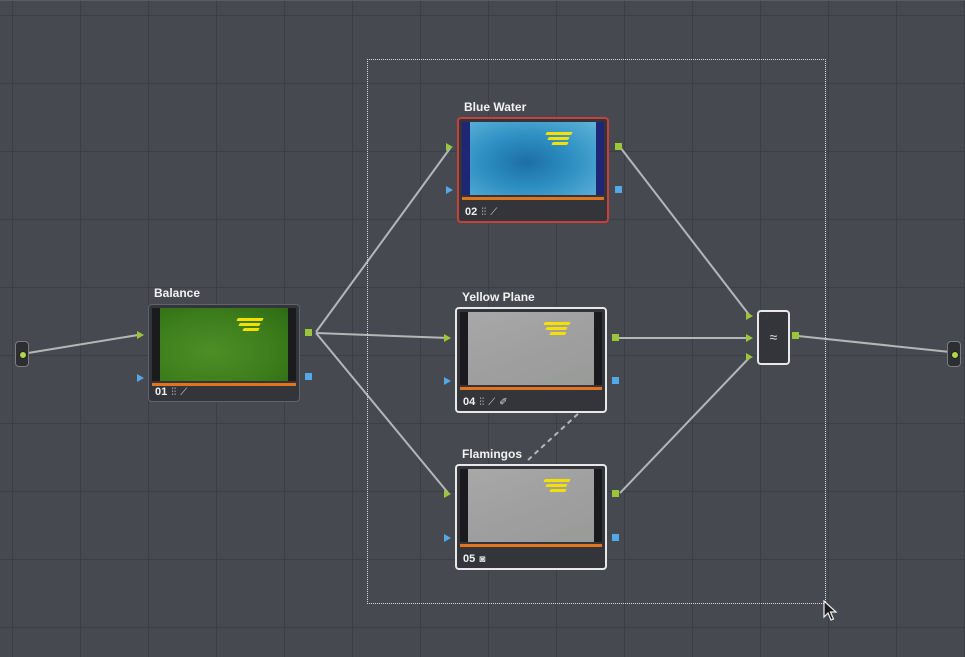 The height and width of the screenshot is (657, 965). I want to click on node-flamingos: Flamingos 05 ◙, so click(531, 508).